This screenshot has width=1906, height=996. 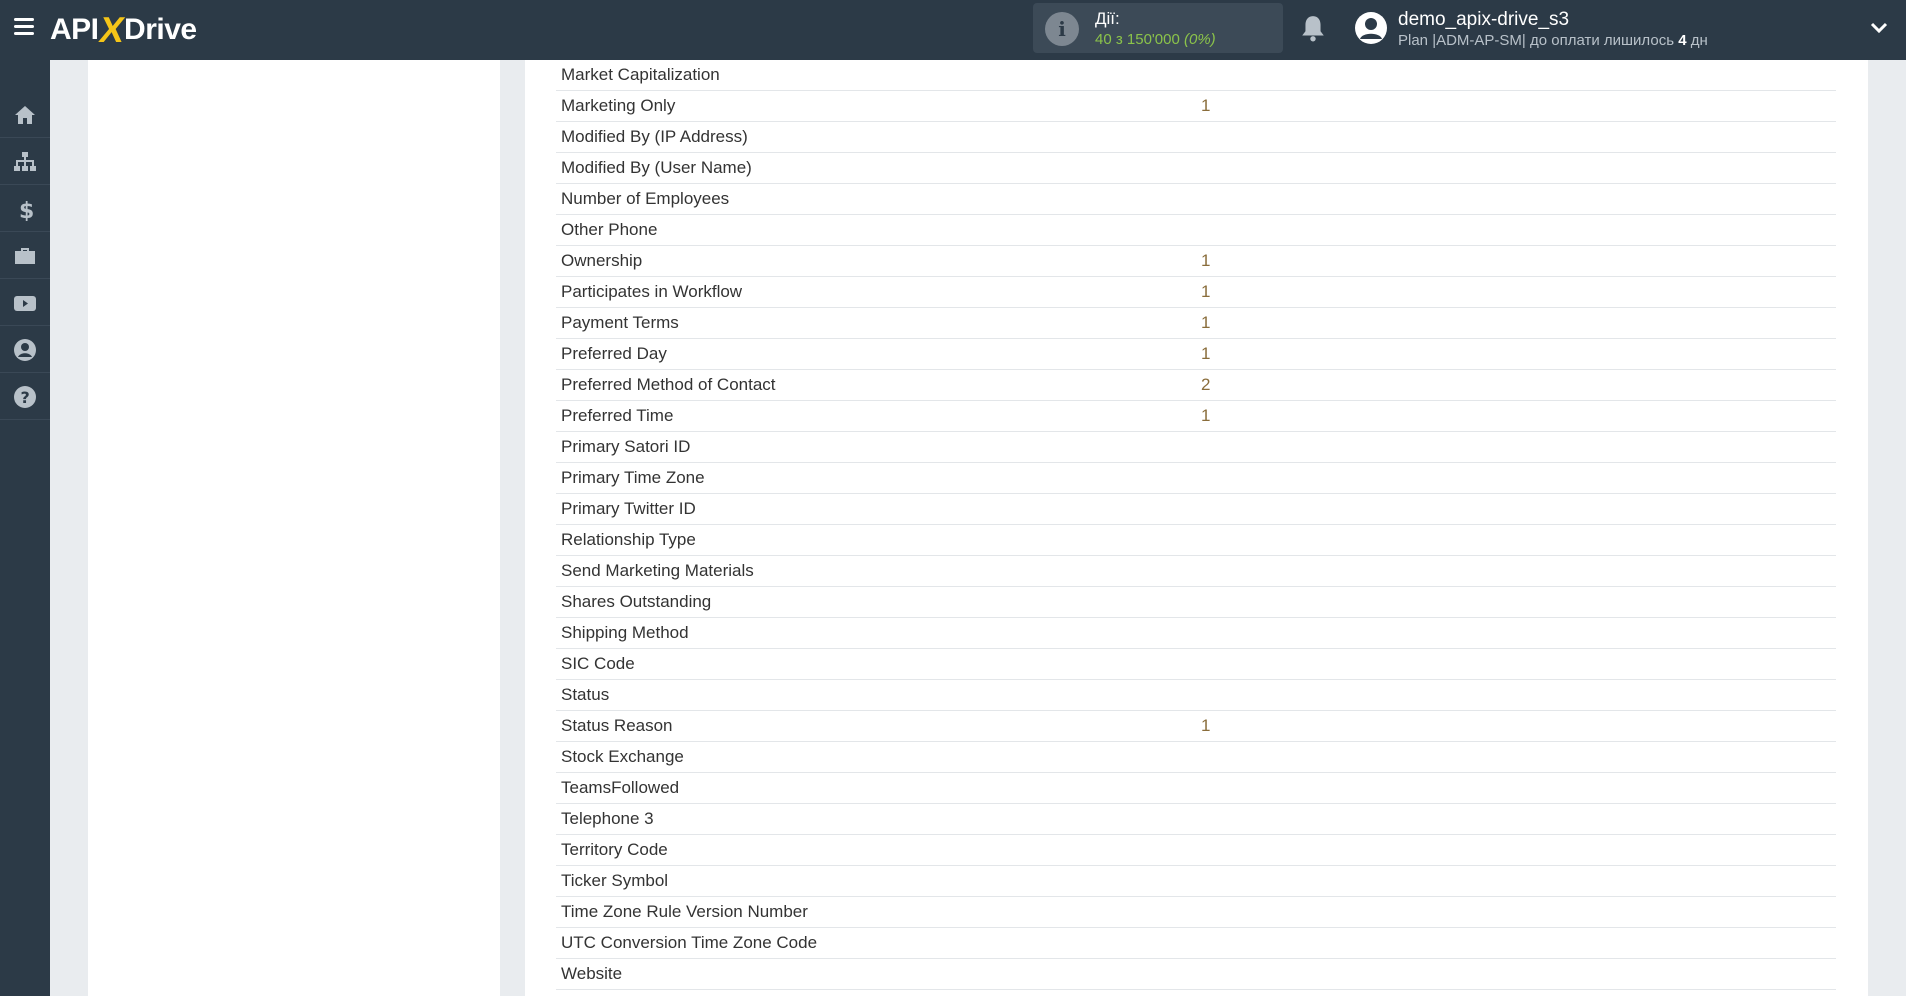 I want to click on table-row: Status Reason 1, so click(x=1196, y=726).